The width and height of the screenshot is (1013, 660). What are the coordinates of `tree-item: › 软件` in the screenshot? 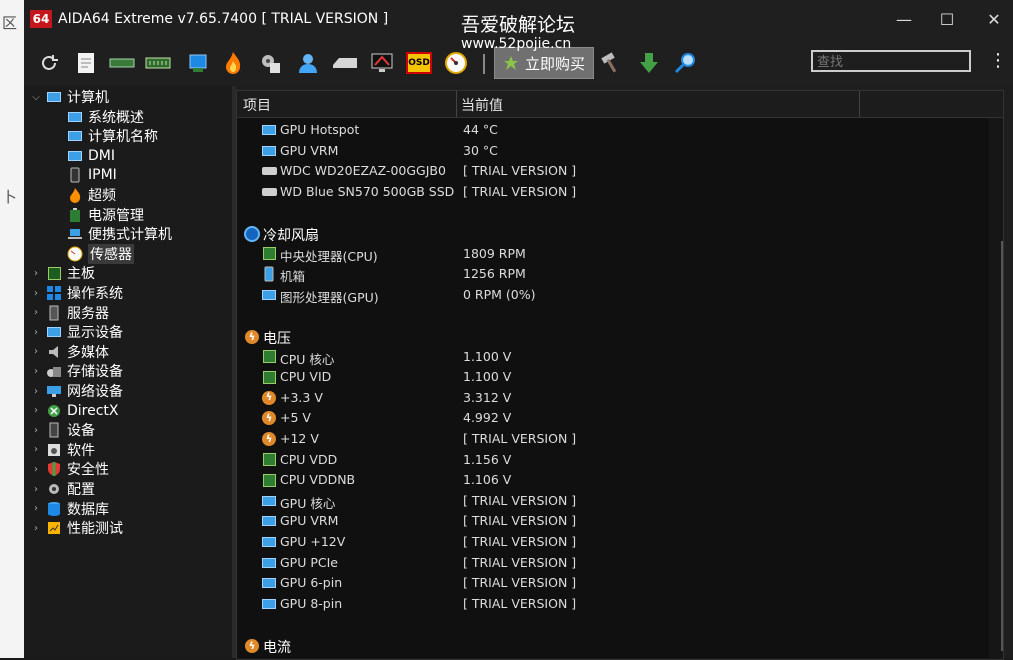 It's located at (62, 450).